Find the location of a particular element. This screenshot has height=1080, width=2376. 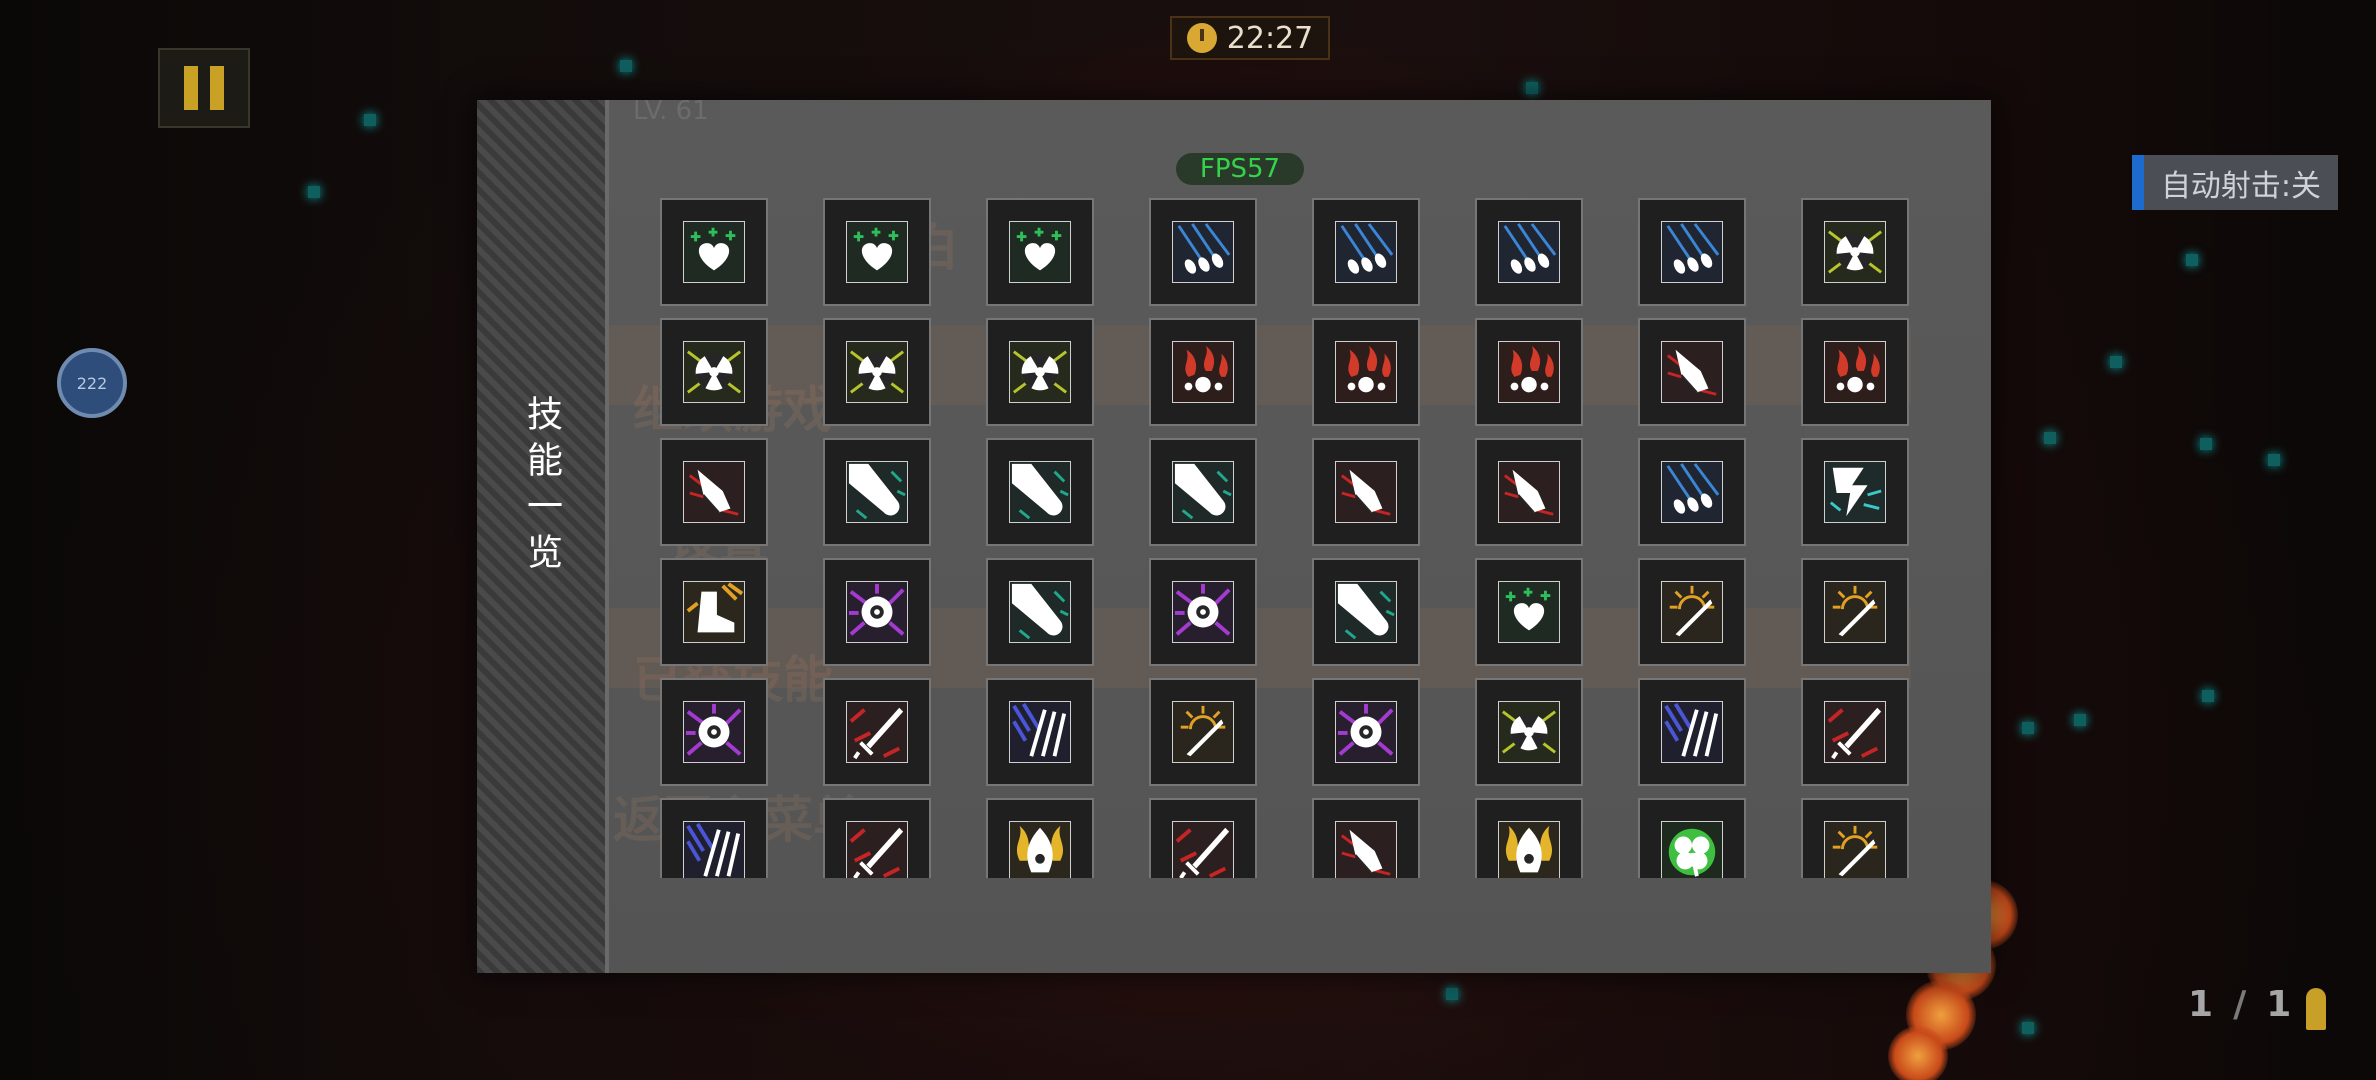

blue-swords-icon is located at coordinates (1692, 732).